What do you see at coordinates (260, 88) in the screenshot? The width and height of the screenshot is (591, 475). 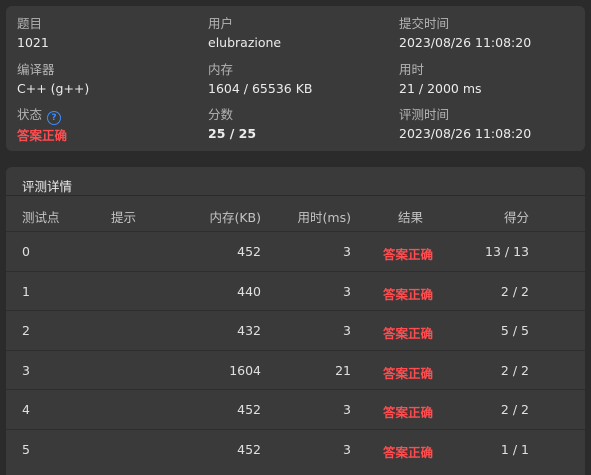 I see `memory-value: 1604 / 65536 KB` at bounding box center [260, 88].